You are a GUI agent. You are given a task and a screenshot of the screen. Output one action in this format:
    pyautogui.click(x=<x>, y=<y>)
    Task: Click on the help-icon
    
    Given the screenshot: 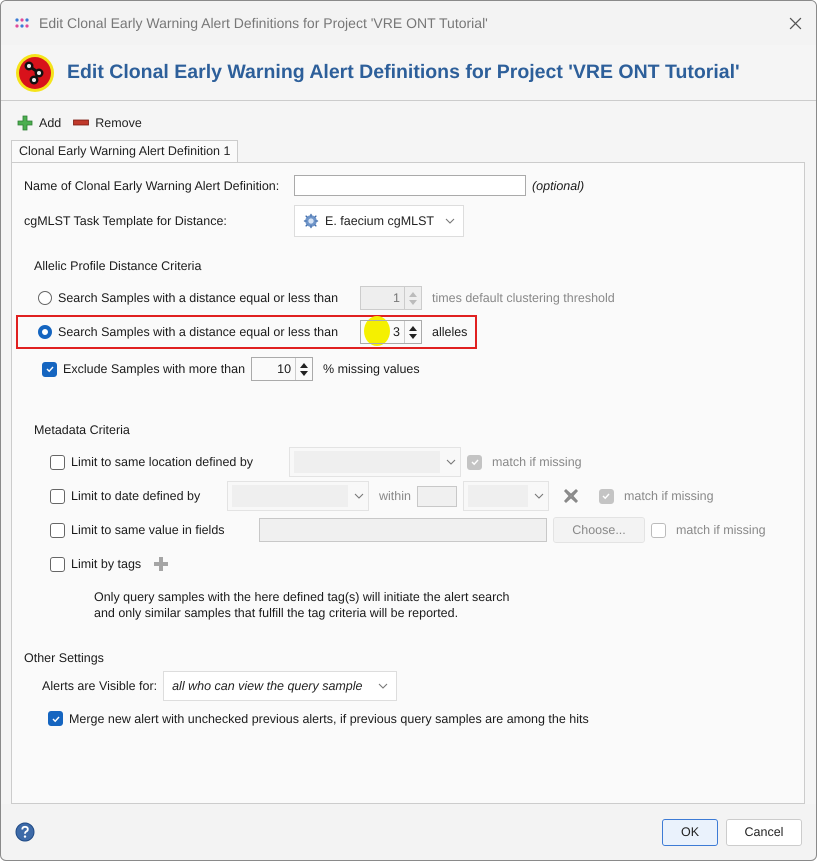 What is the action you would take?
    pyautogui.click(x=25, y=832)
    